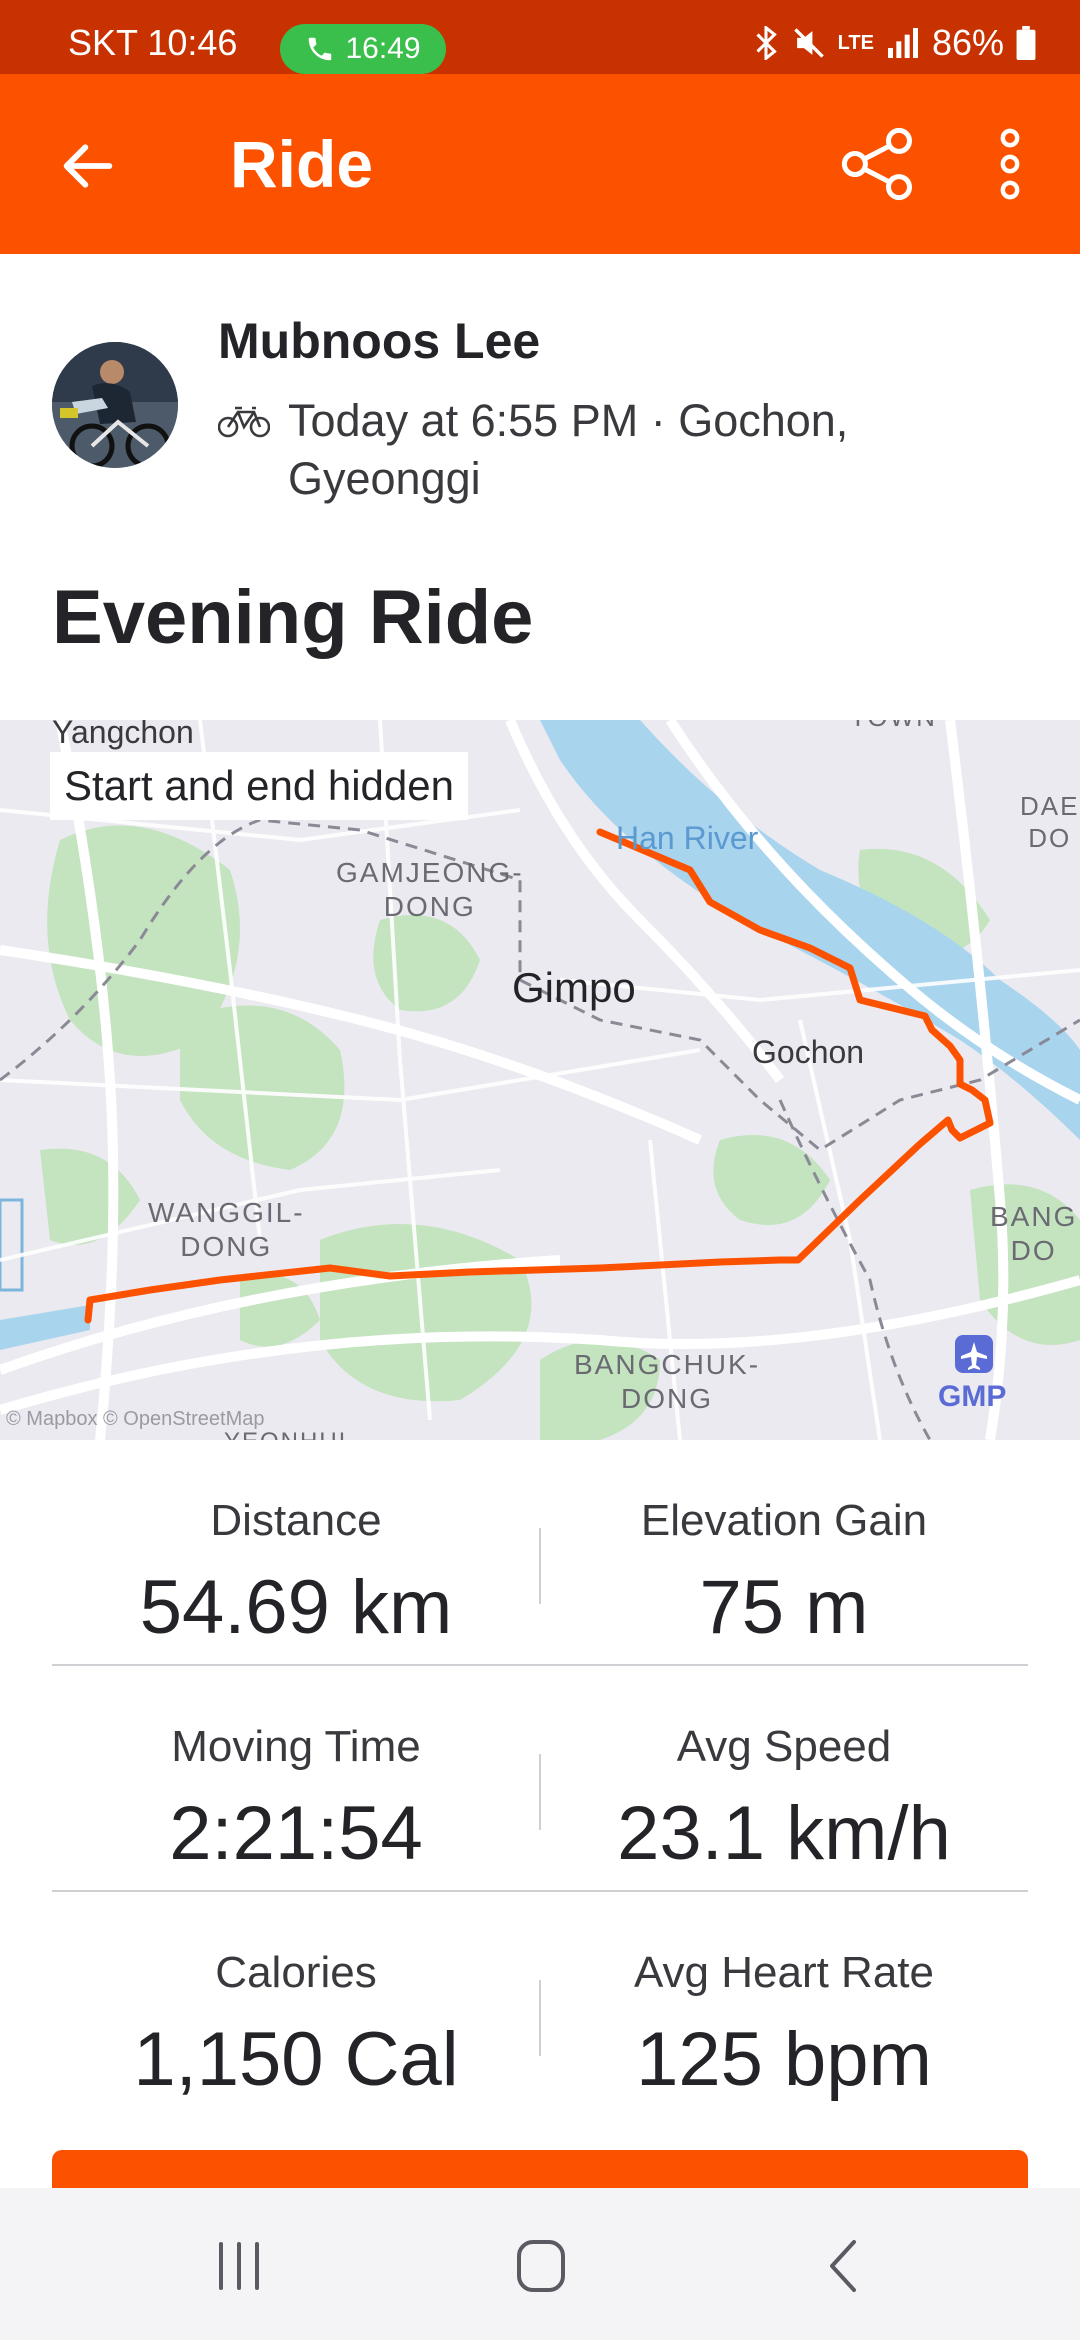  Describe the element at coordinates (259, 786) in the screenshot. I see `privacy-badge: Start and end hidden` at that location.